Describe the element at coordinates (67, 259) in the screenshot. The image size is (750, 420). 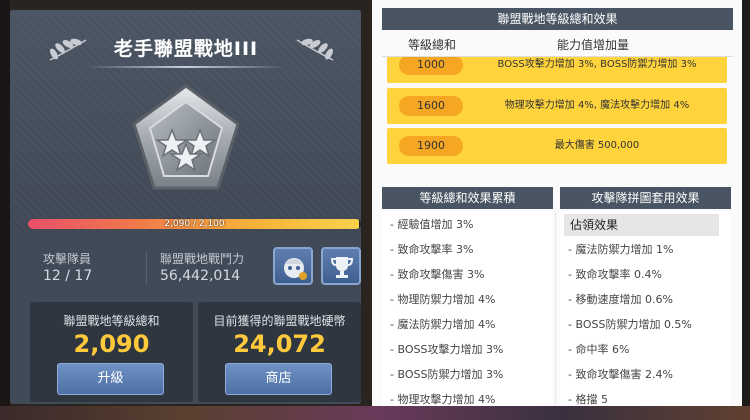
I see `attack-team-label: 攻擊隊員` at that location.